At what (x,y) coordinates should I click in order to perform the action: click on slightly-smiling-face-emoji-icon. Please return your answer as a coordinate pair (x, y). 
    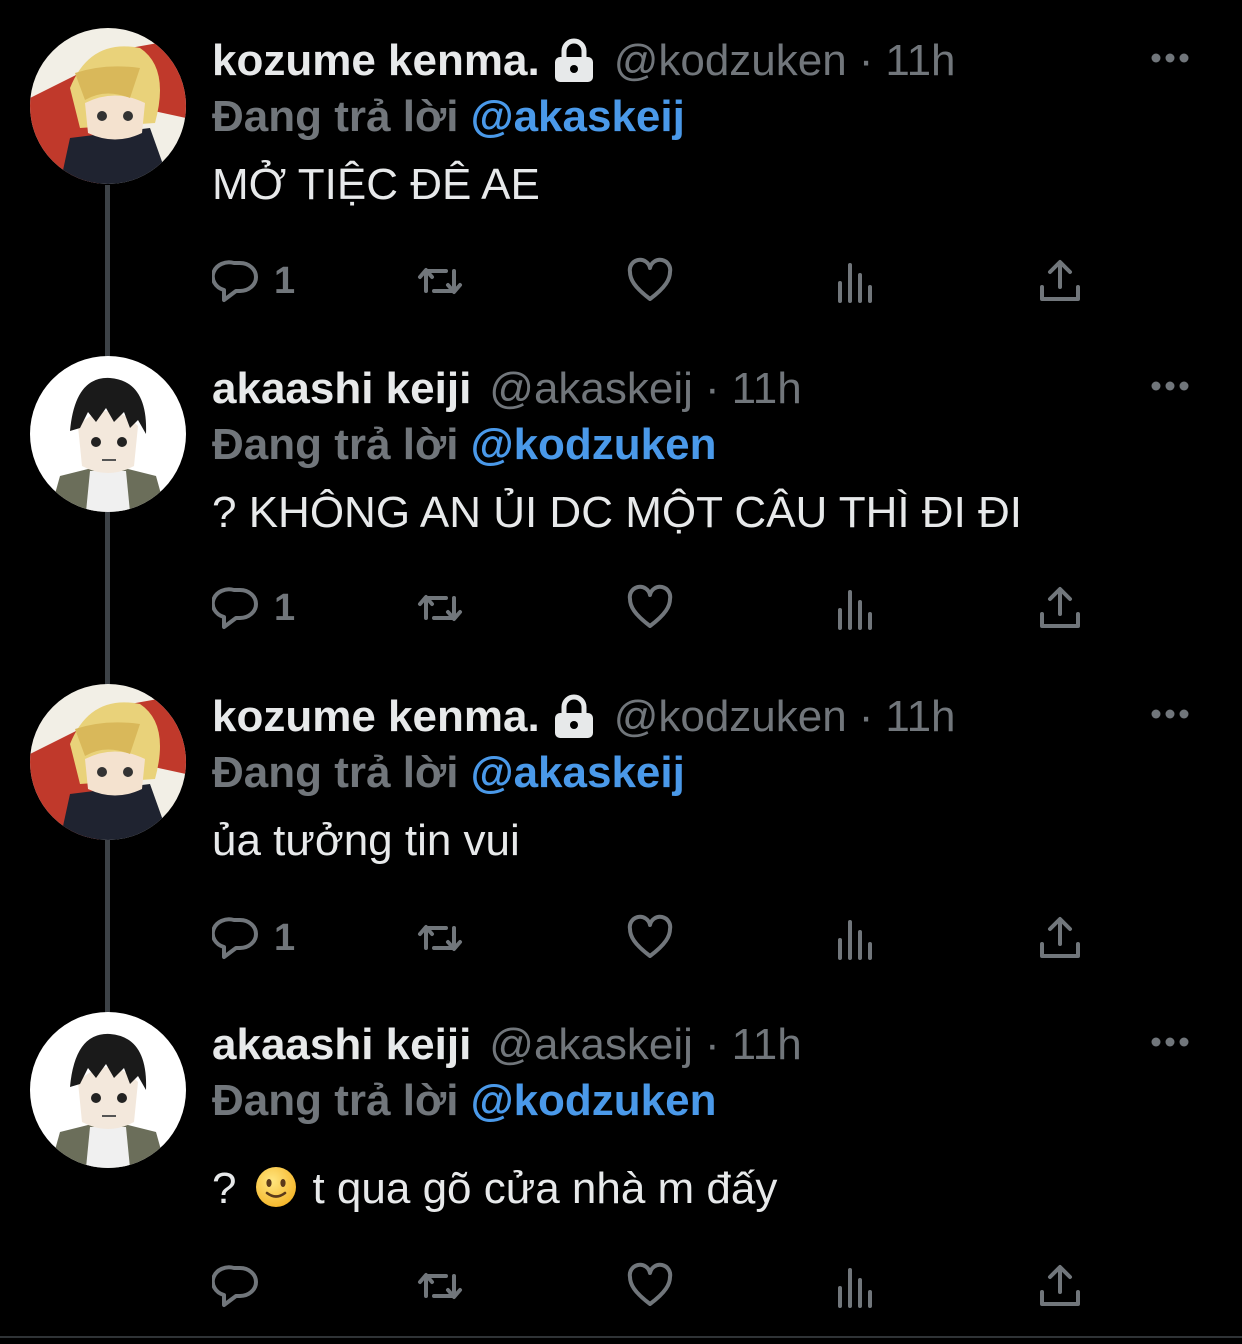
    Looking at the image, I should click on (276, 1187).